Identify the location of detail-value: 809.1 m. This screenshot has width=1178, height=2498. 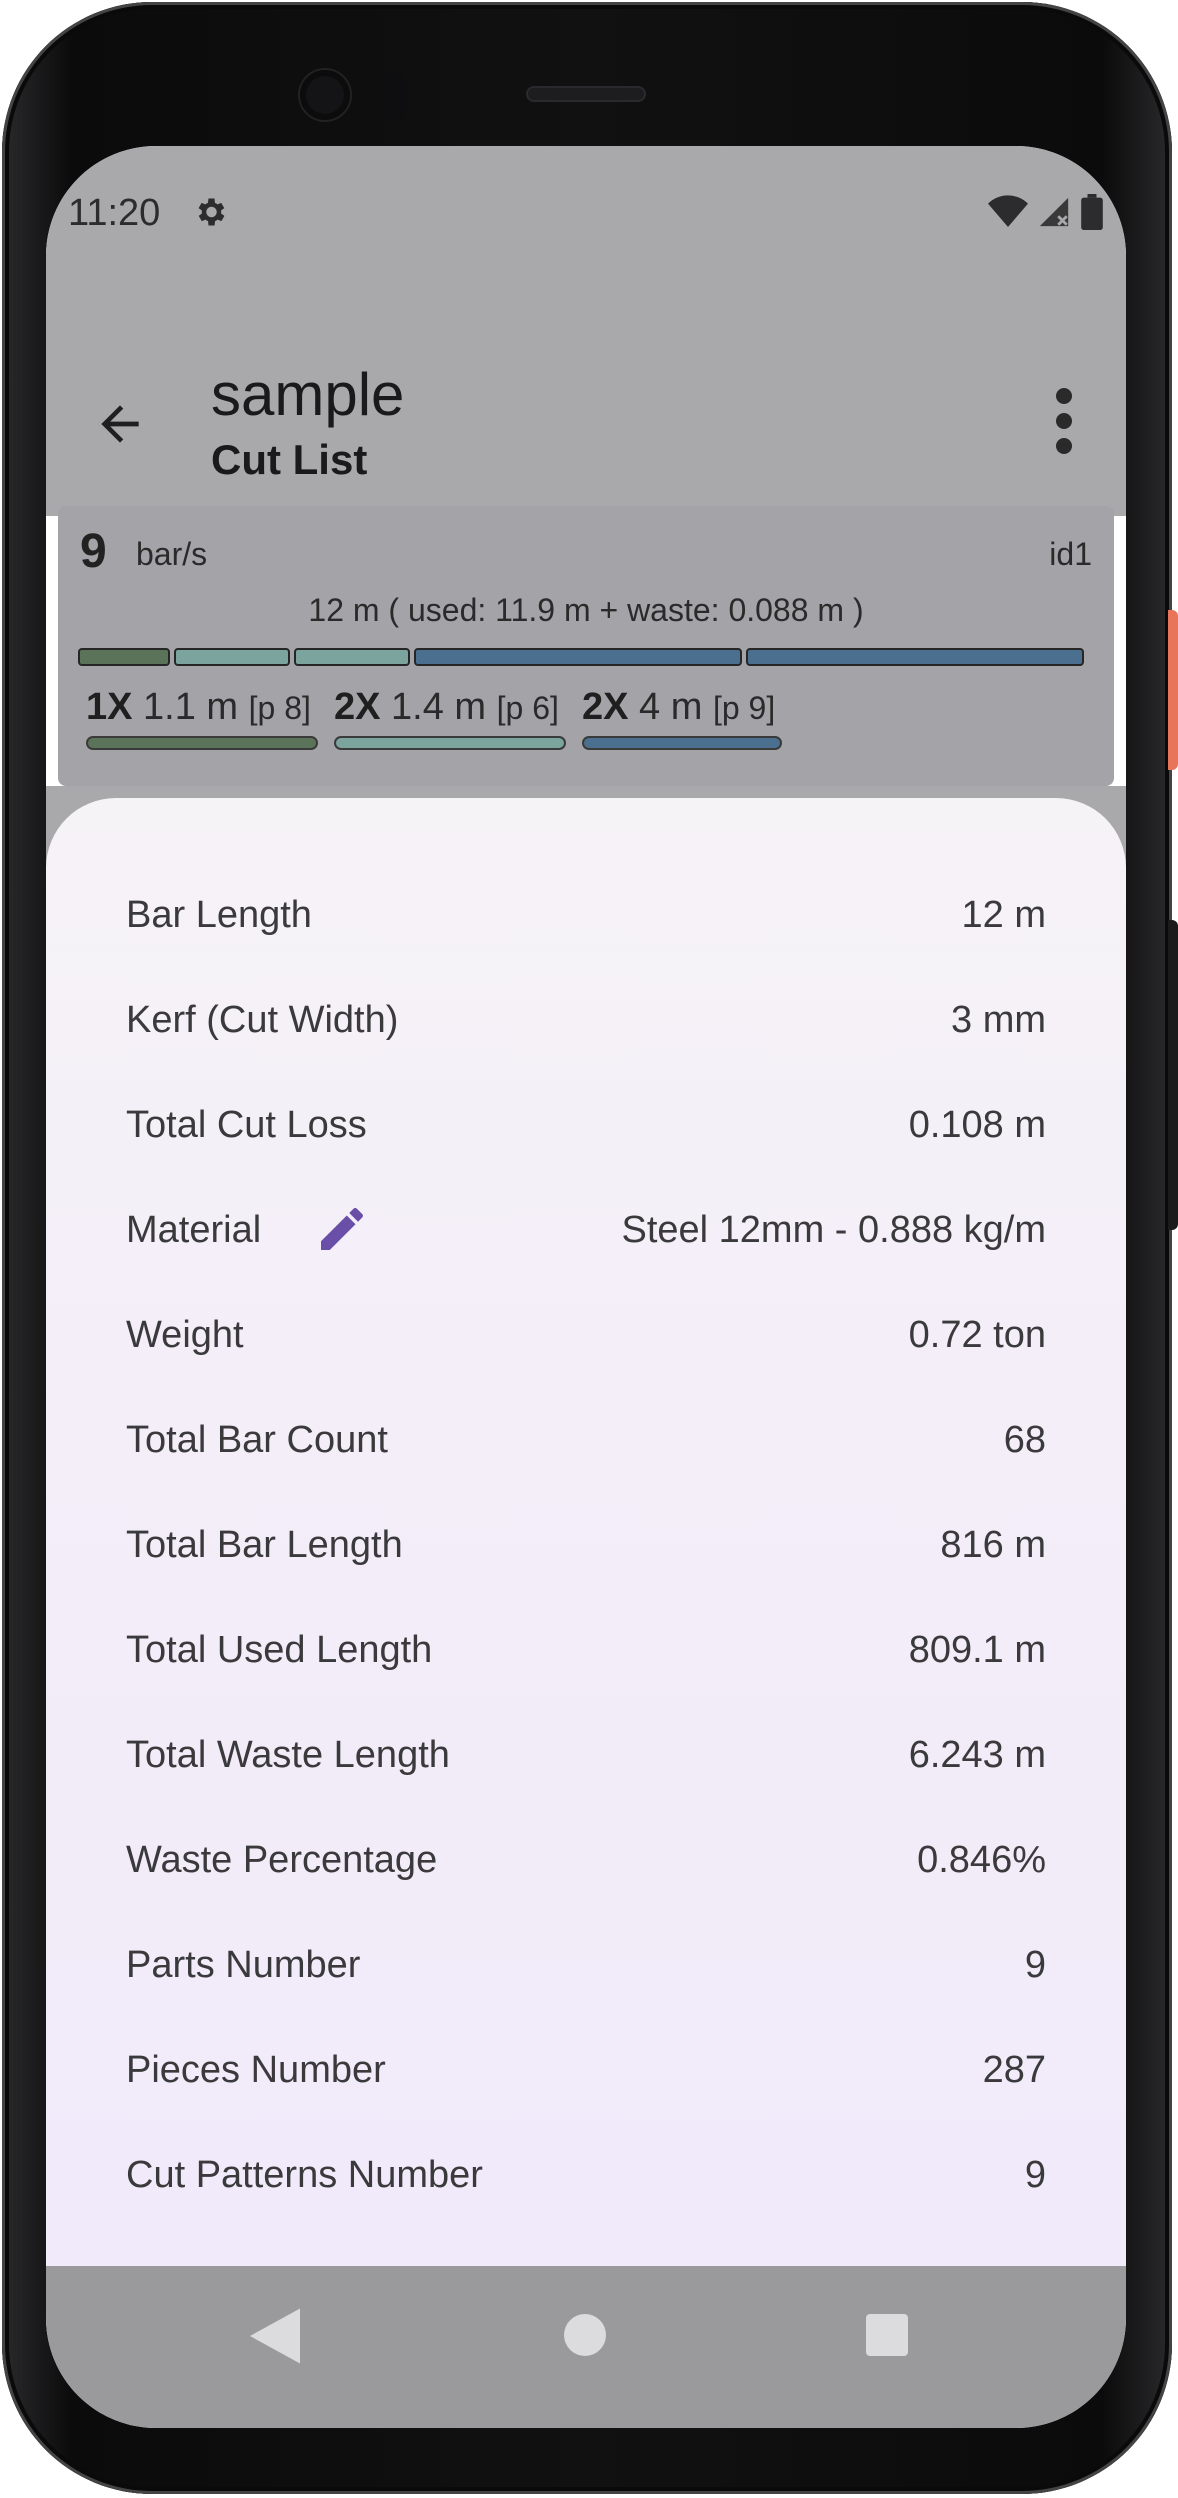
(977, 1650).